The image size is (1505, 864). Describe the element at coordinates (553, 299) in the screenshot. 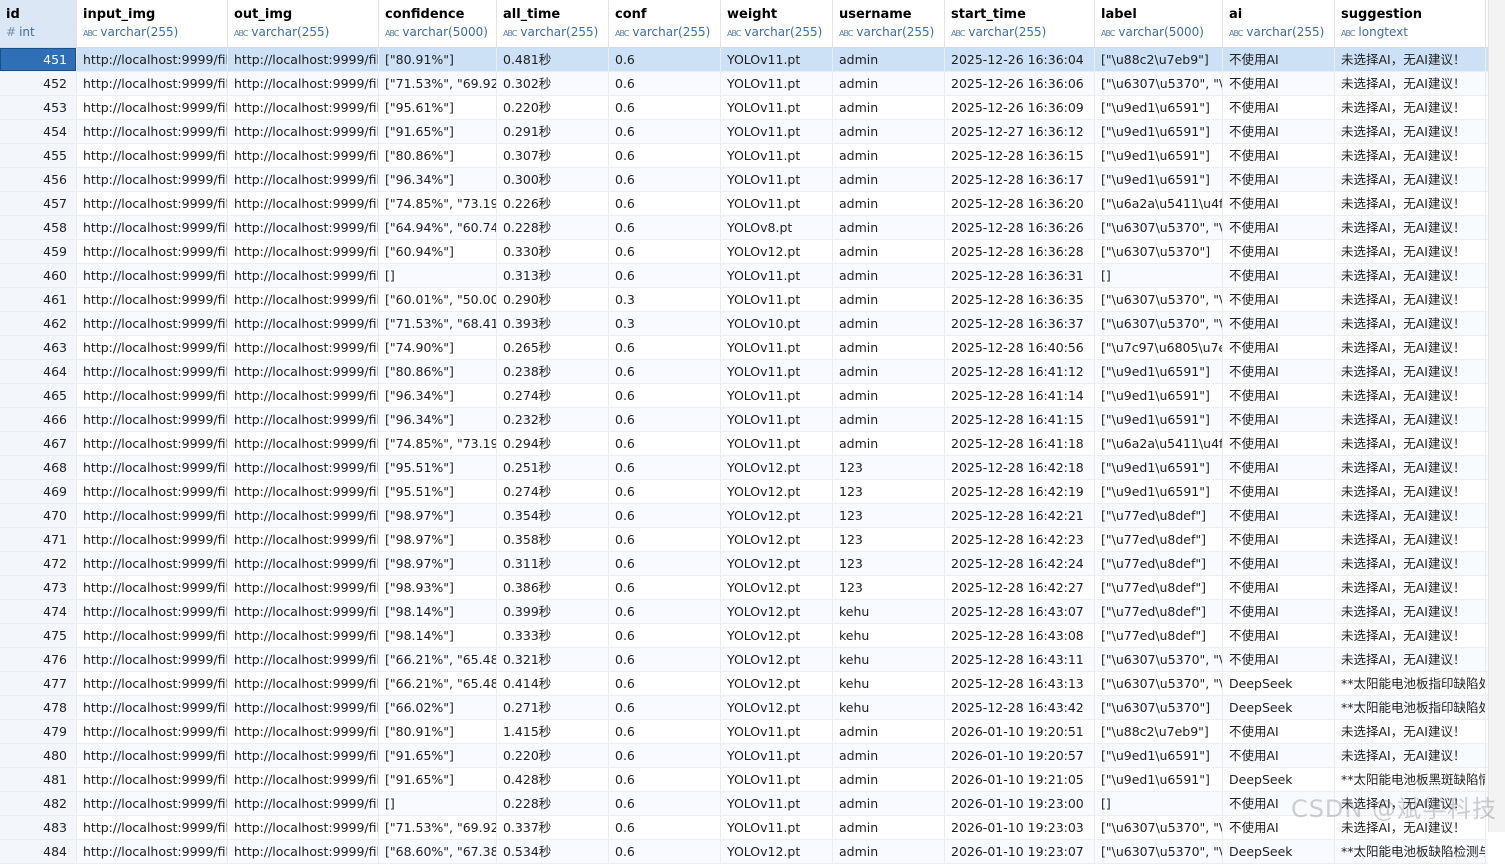

I see `cell-all-time: 0.290秒` at that location.